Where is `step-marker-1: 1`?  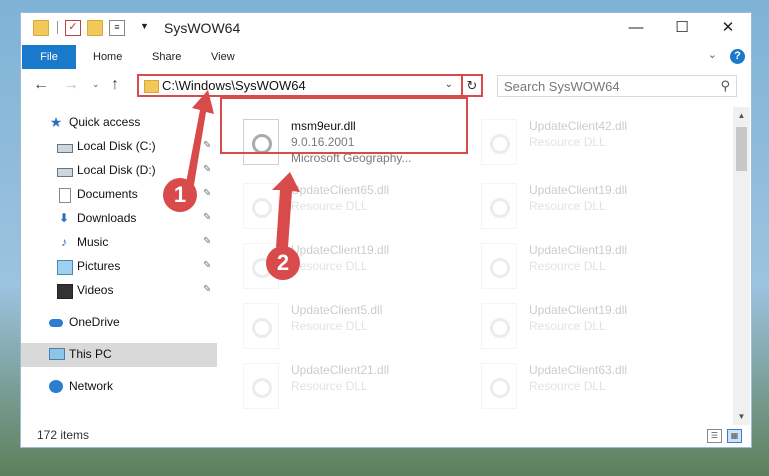
step-marker-1: 1 is located at coordinates (180, 195).